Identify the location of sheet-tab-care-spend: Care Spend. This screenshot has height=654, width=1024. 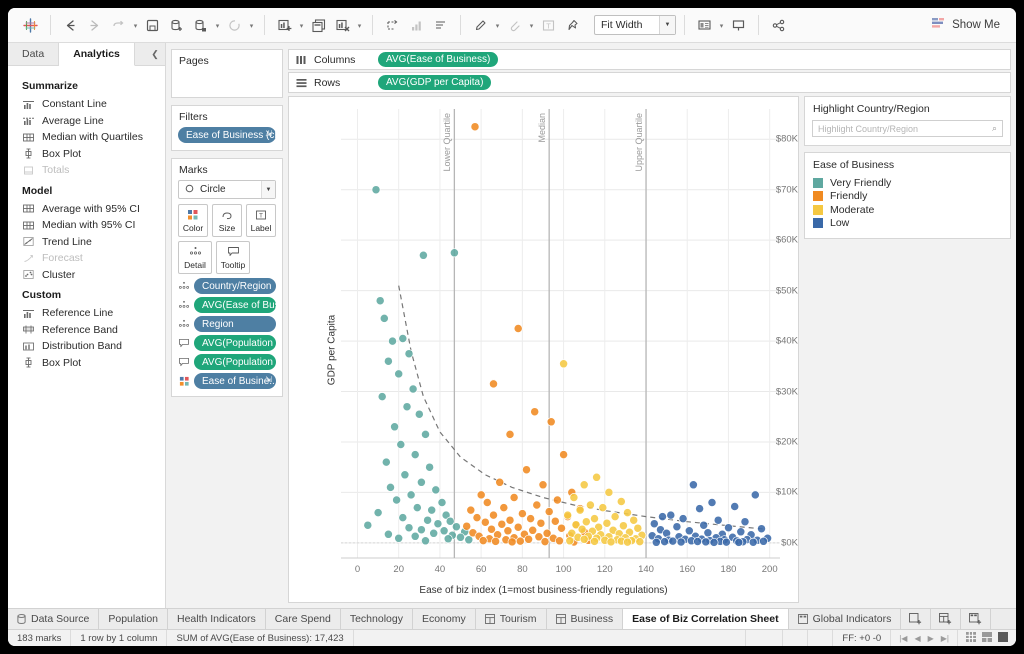
(303, 619).